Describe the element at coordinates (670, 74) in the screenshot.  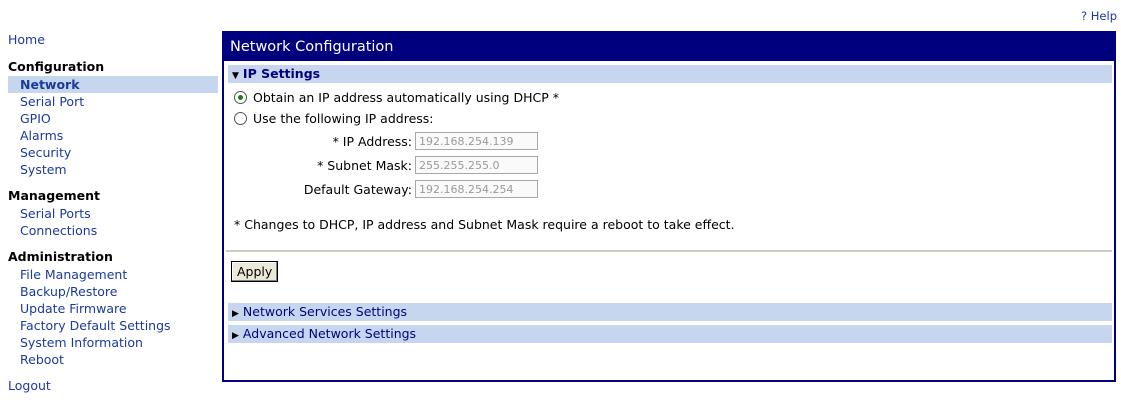
I see `ip-settings-toggle: ▼ IP Settings` at that location.